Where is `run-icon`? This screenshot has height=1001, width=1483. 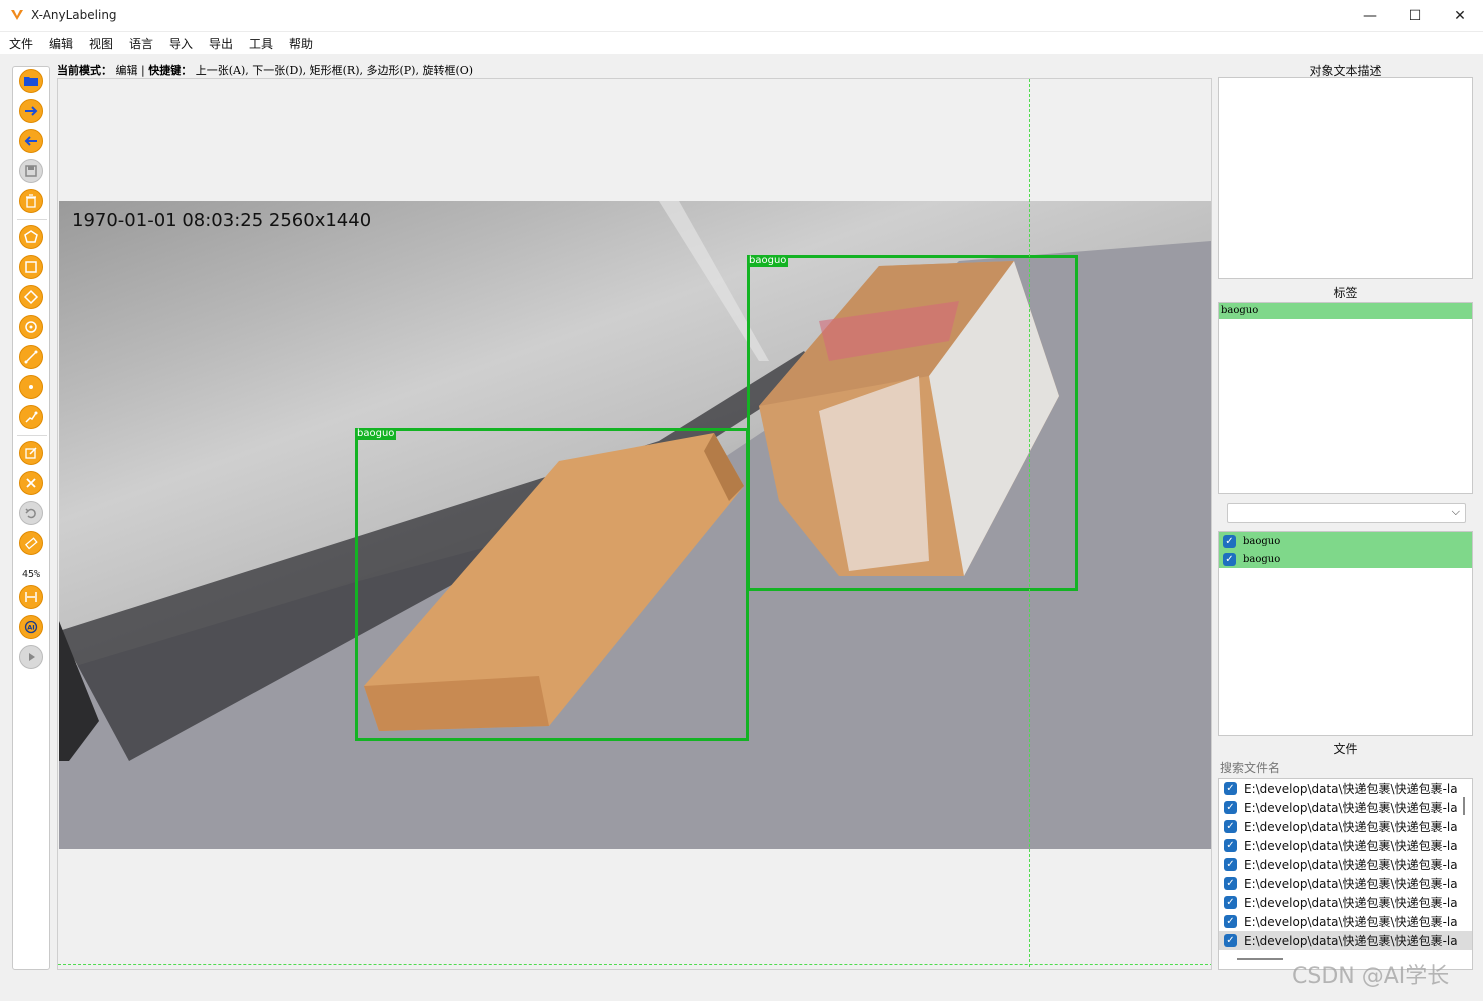 run-icon is located at coordinates (32, 657).